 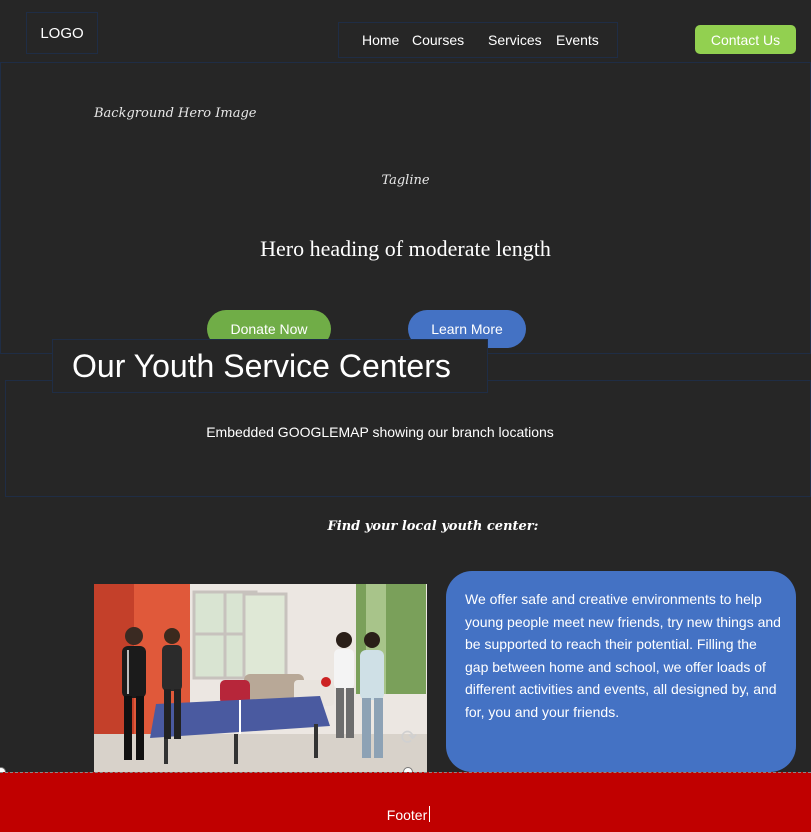 I want to click on nav-home: Home, so click(x=380, y=40).